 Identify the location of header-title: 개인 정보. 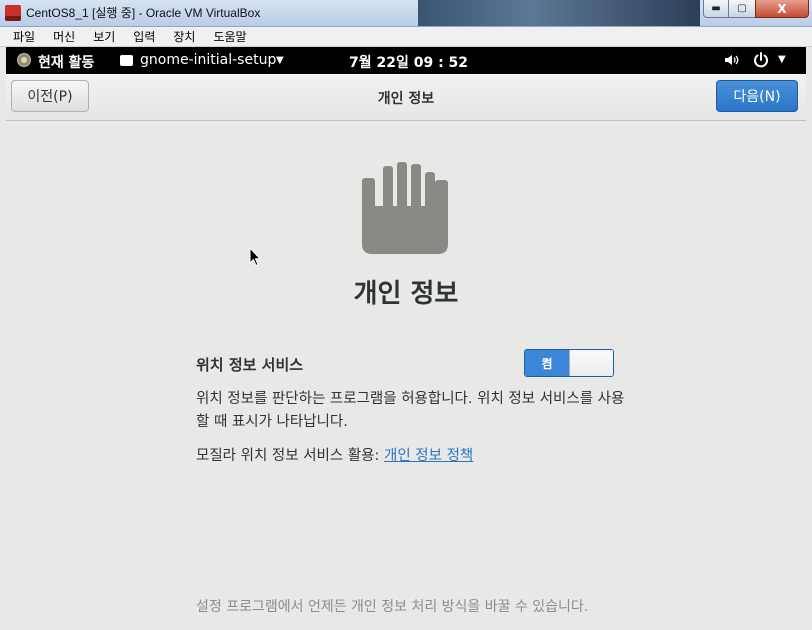
(406, 99).